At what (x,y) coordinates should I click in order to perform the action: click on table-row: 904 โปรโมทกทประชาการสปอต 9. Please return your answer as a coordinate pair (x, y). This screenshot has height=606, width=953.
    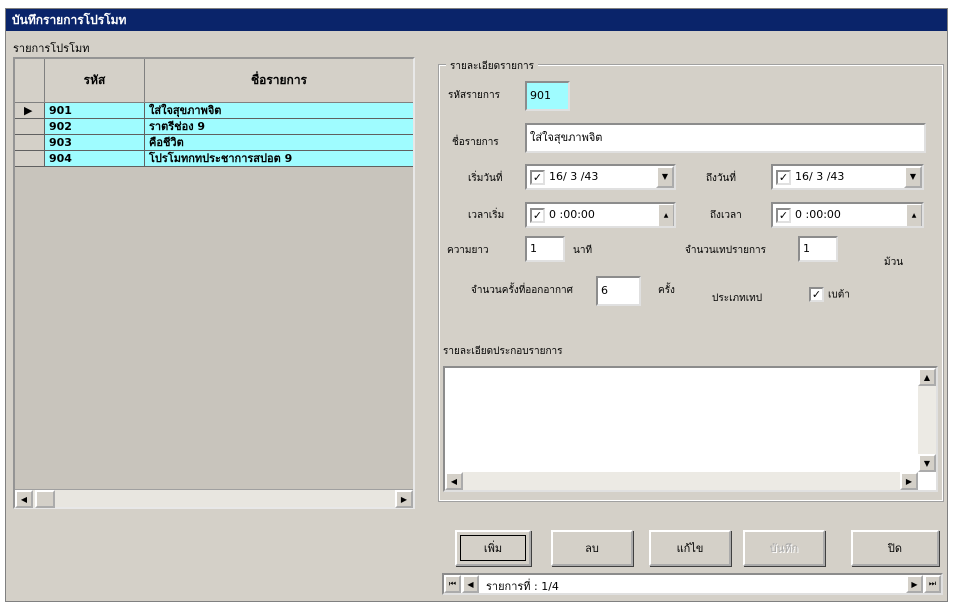
    Looking at the image, I should click on (214, 159).